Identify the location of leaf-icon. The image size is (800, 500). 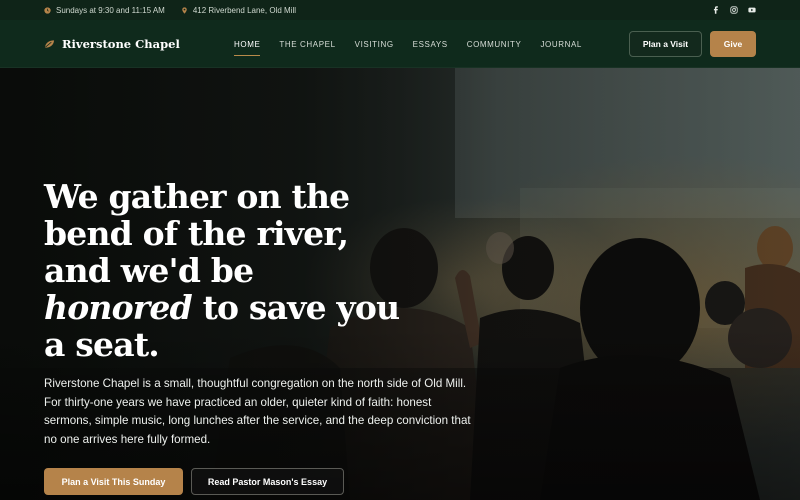
(49, 43).